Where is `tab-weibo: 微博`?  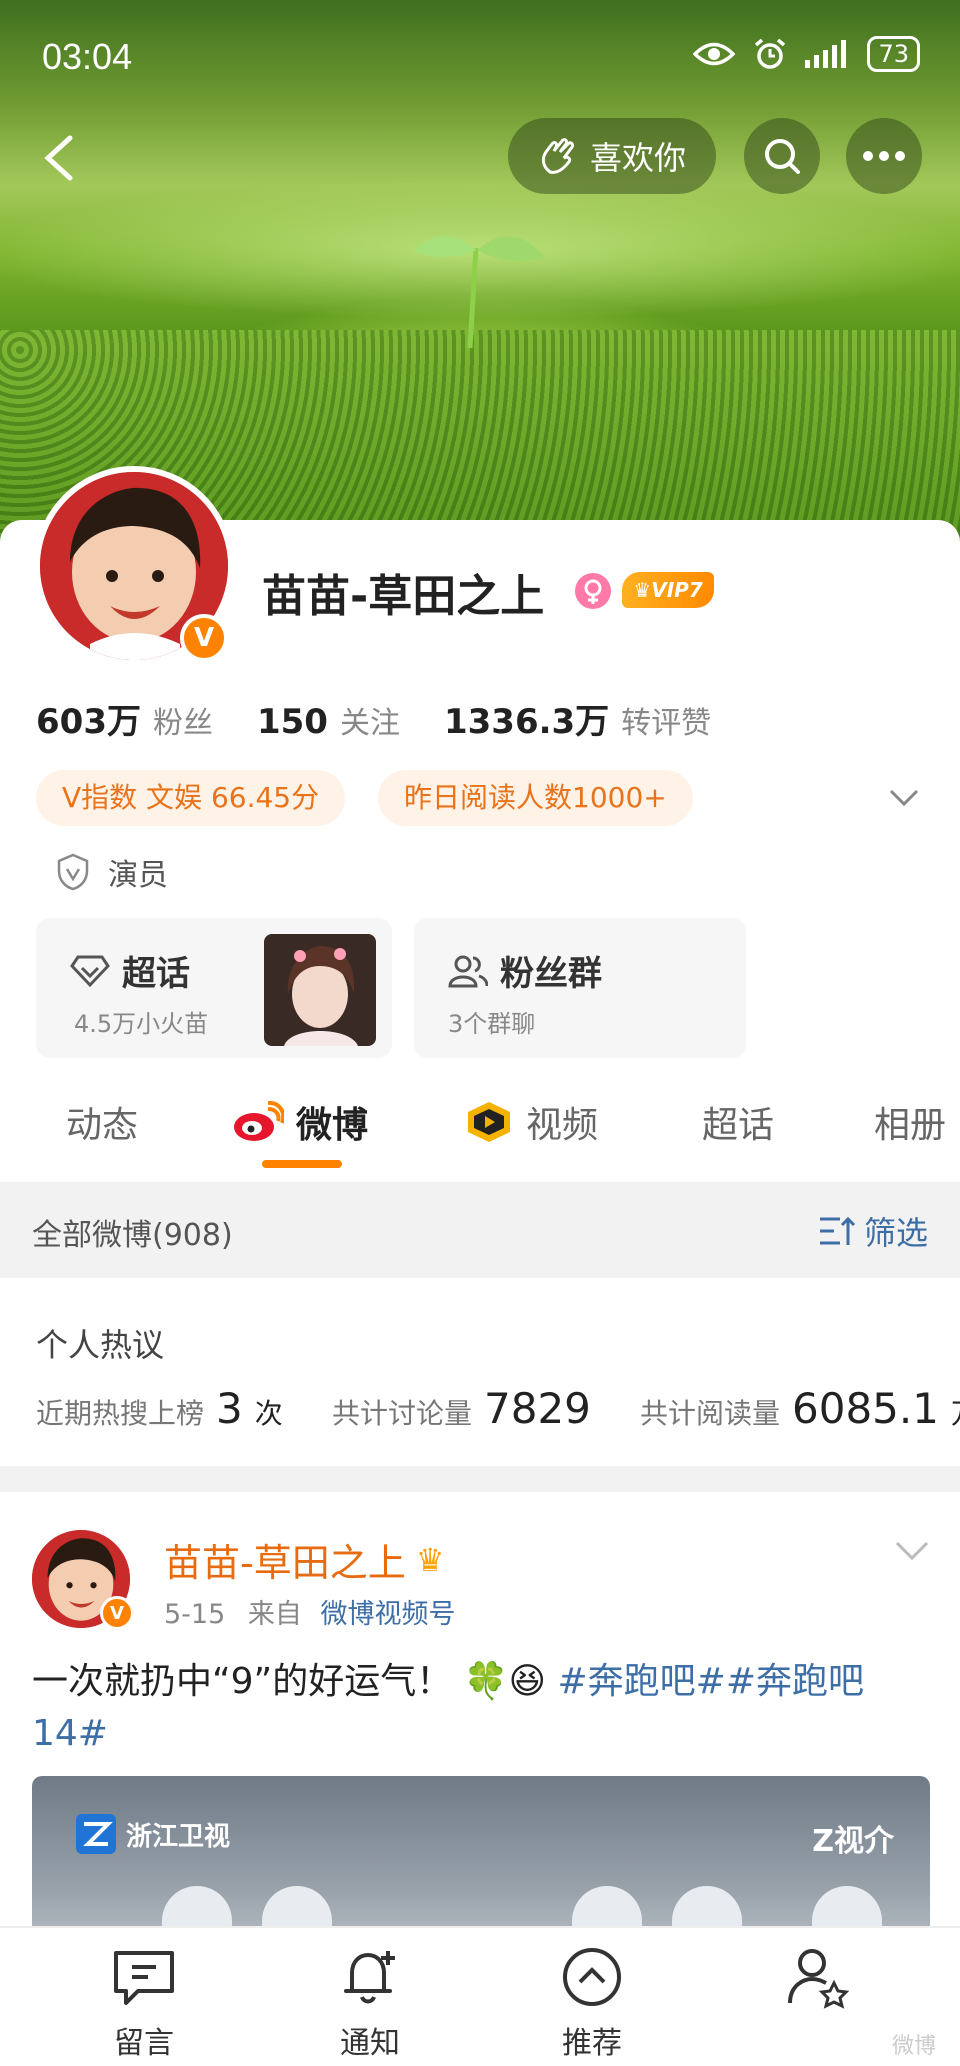
tab-weibo: 微博 is located at coordinates (300, 1122).